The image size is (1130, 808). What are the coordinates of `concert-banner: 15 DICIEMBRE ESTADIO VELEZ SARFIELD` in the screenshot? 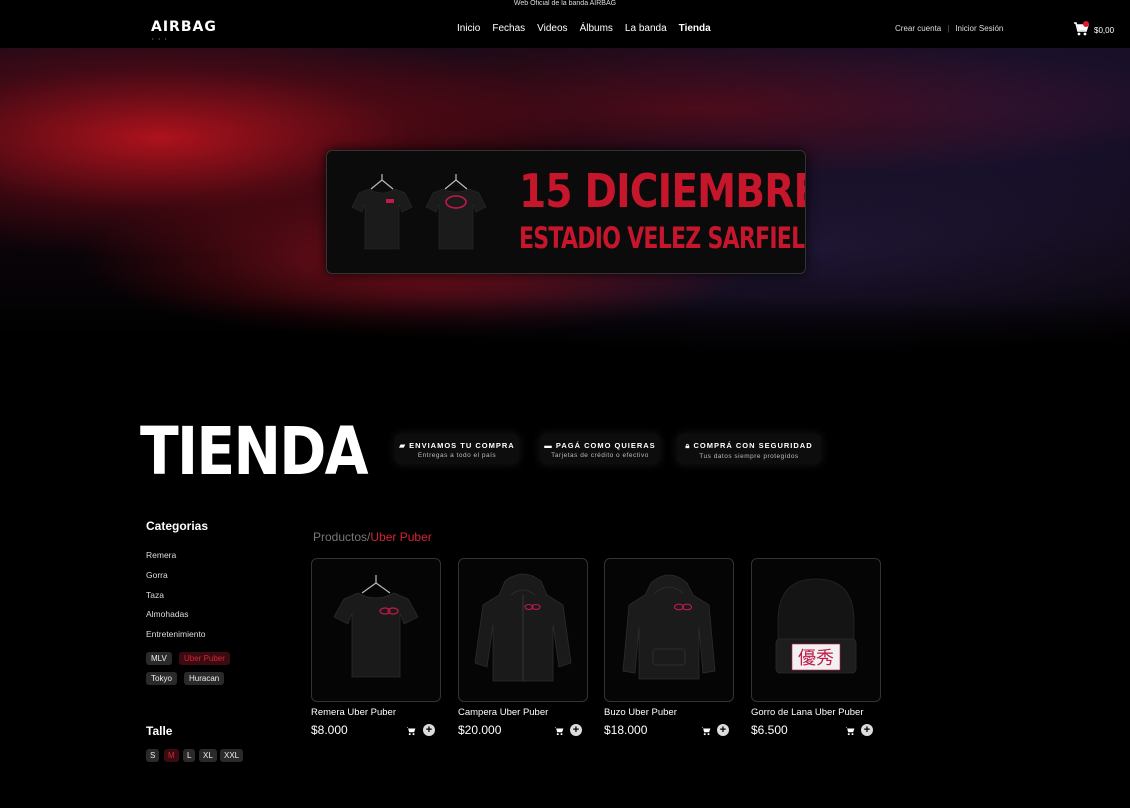 It's located at (566, 212).